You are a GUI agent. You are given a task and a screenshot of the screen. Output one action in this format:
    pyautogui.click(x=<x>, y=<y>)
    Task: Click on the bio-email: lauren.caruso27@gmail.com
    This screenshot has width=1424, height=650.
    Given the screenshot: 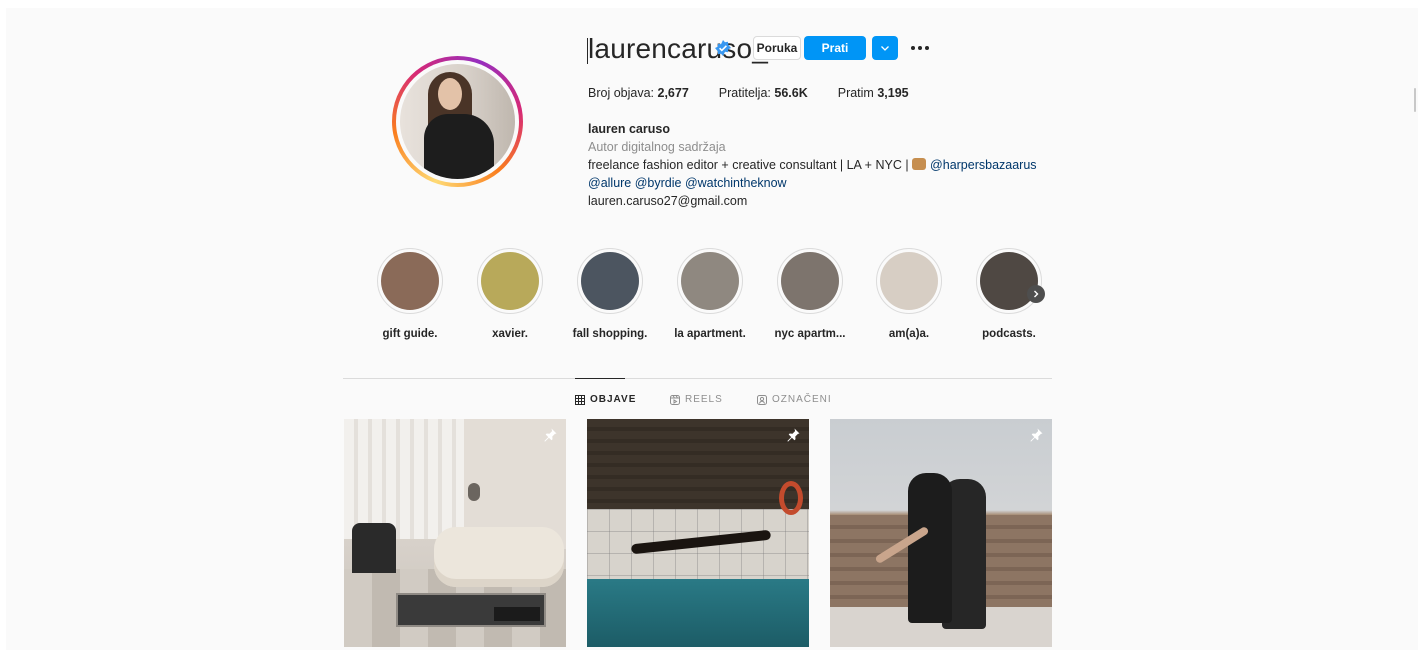 What is the action you would take?
    pyautogui.click(x=668, y=201)
    